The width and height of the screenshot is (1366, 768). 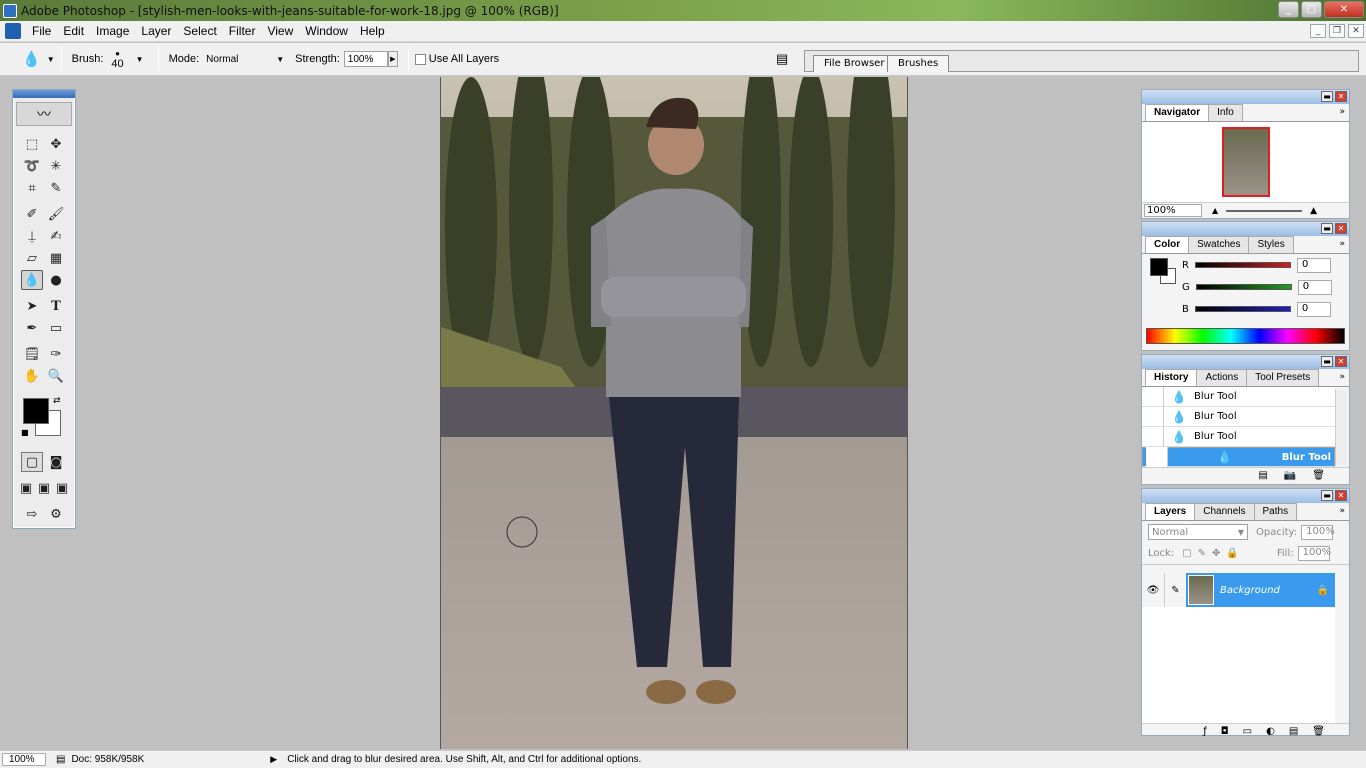 I want to click on red-slider, so click(x=1242, y=265).